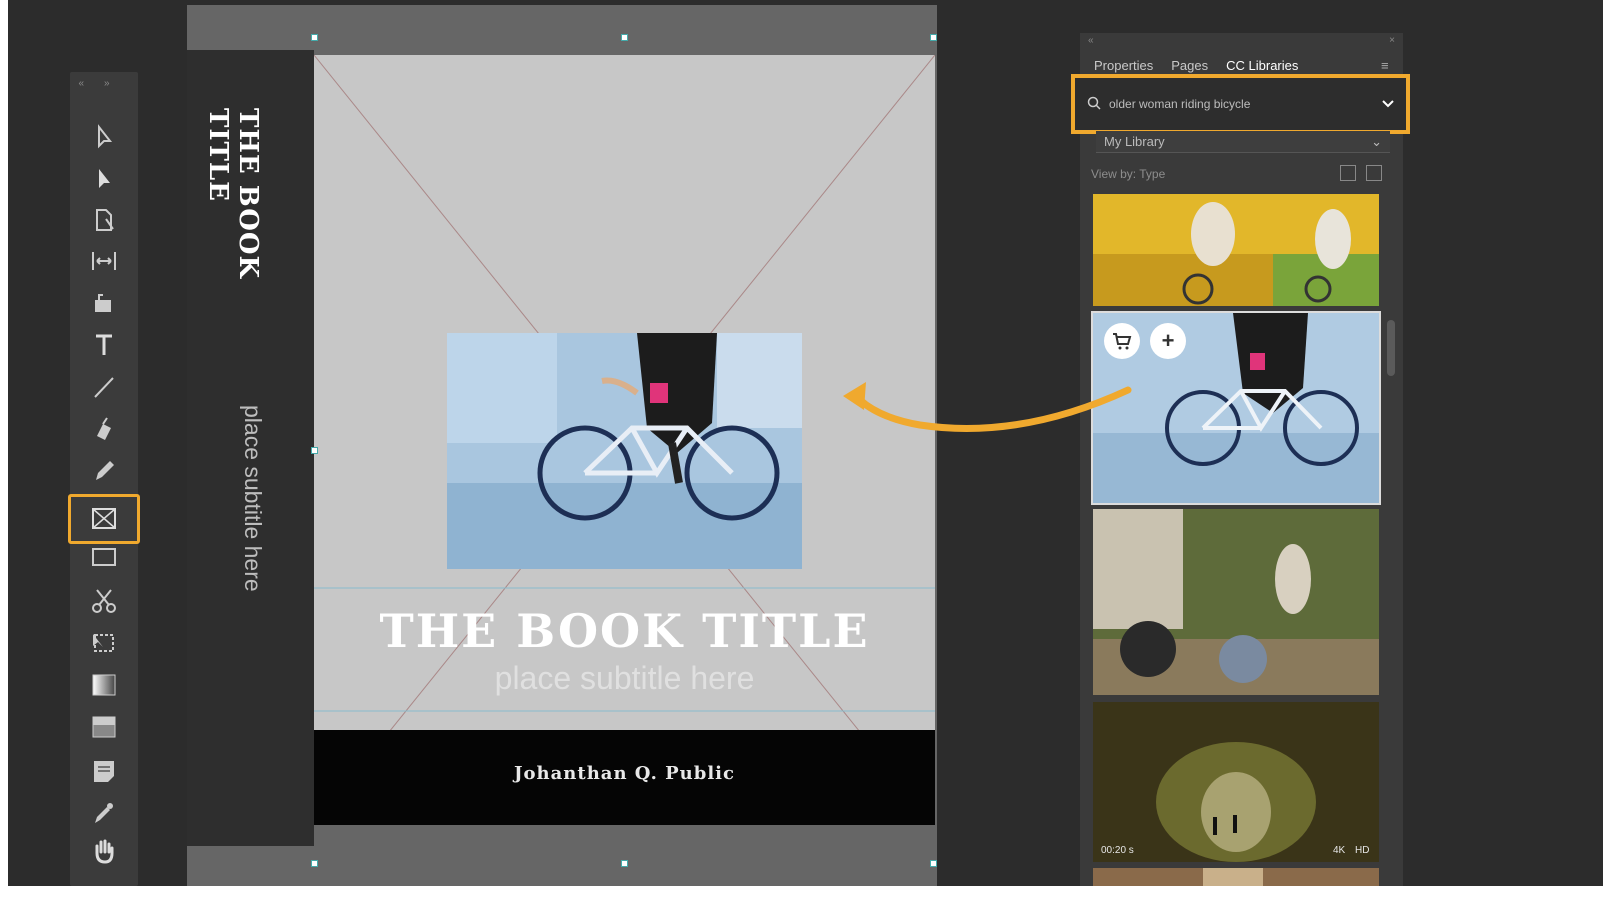  I want to click on arrow-filled-icon, so click(104, 178).